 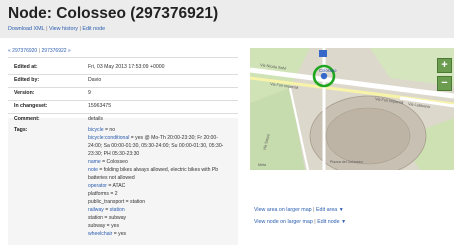 I want to click on tag-value: subway = yes, so click(x=104, y=226).